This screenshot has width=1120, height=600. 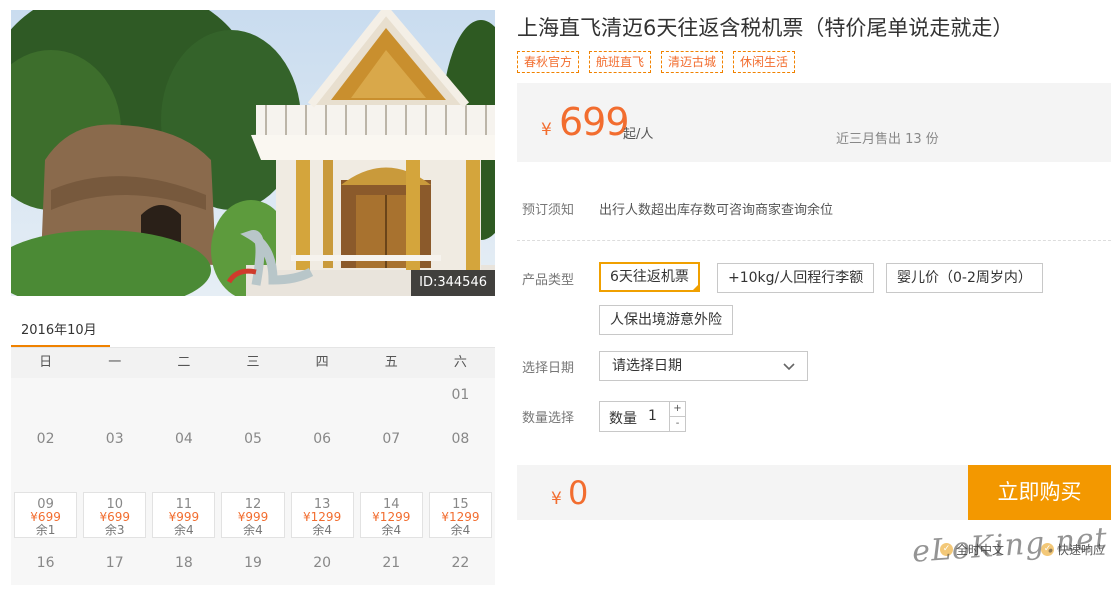 What do you see at coordinates (45, 439) in the screenshot?
I see `calendar-day-number: 02` at bounding box center [45, 439].